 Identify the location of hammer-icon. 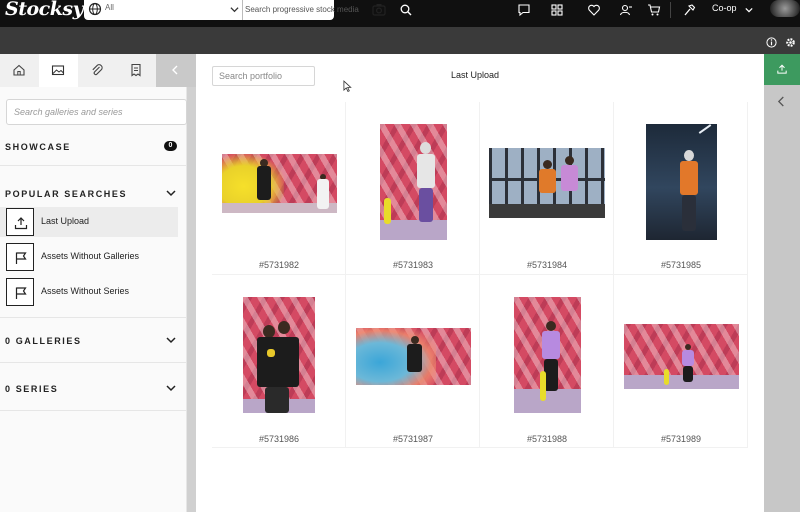
(689, 10).